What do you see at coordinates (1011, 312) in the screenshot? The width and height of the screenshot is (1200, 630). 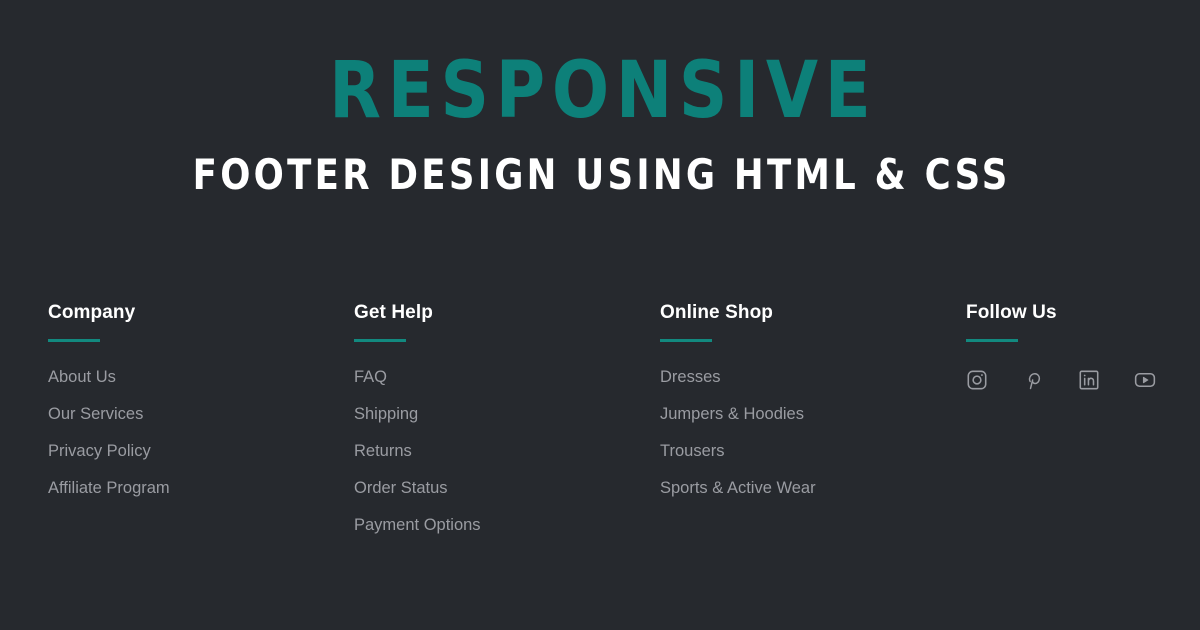 I see `column-heading: Follow Us` at bounding box center [1011, 312].